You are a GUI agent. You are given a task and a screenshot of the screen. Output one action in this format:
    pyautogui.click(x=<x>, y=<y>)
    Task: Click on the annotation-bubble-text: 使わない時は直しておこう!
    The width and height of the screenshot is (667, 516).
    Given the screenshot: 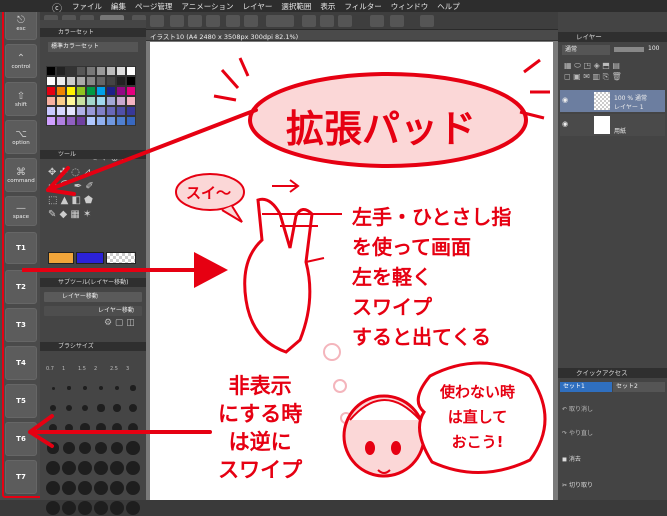 What is the action you would take?
    pyautogui.click(x=477, y=417)
    